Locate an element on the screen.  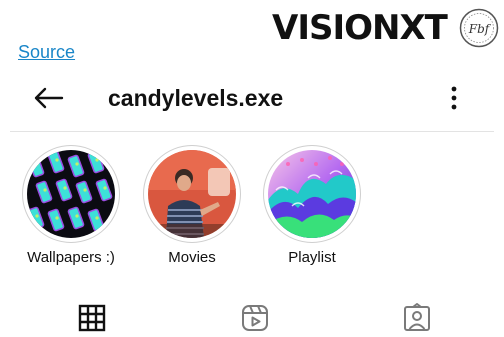
seal-logo: Fbf is located at coordinates (479, 28).